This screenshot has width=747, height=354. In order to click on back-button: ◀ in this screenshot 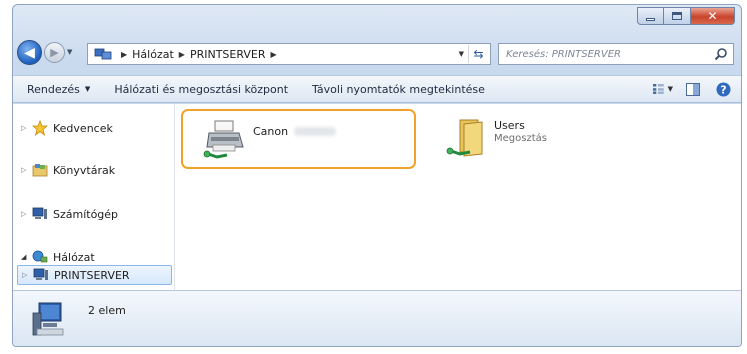, I will do `click(29, 52)`.